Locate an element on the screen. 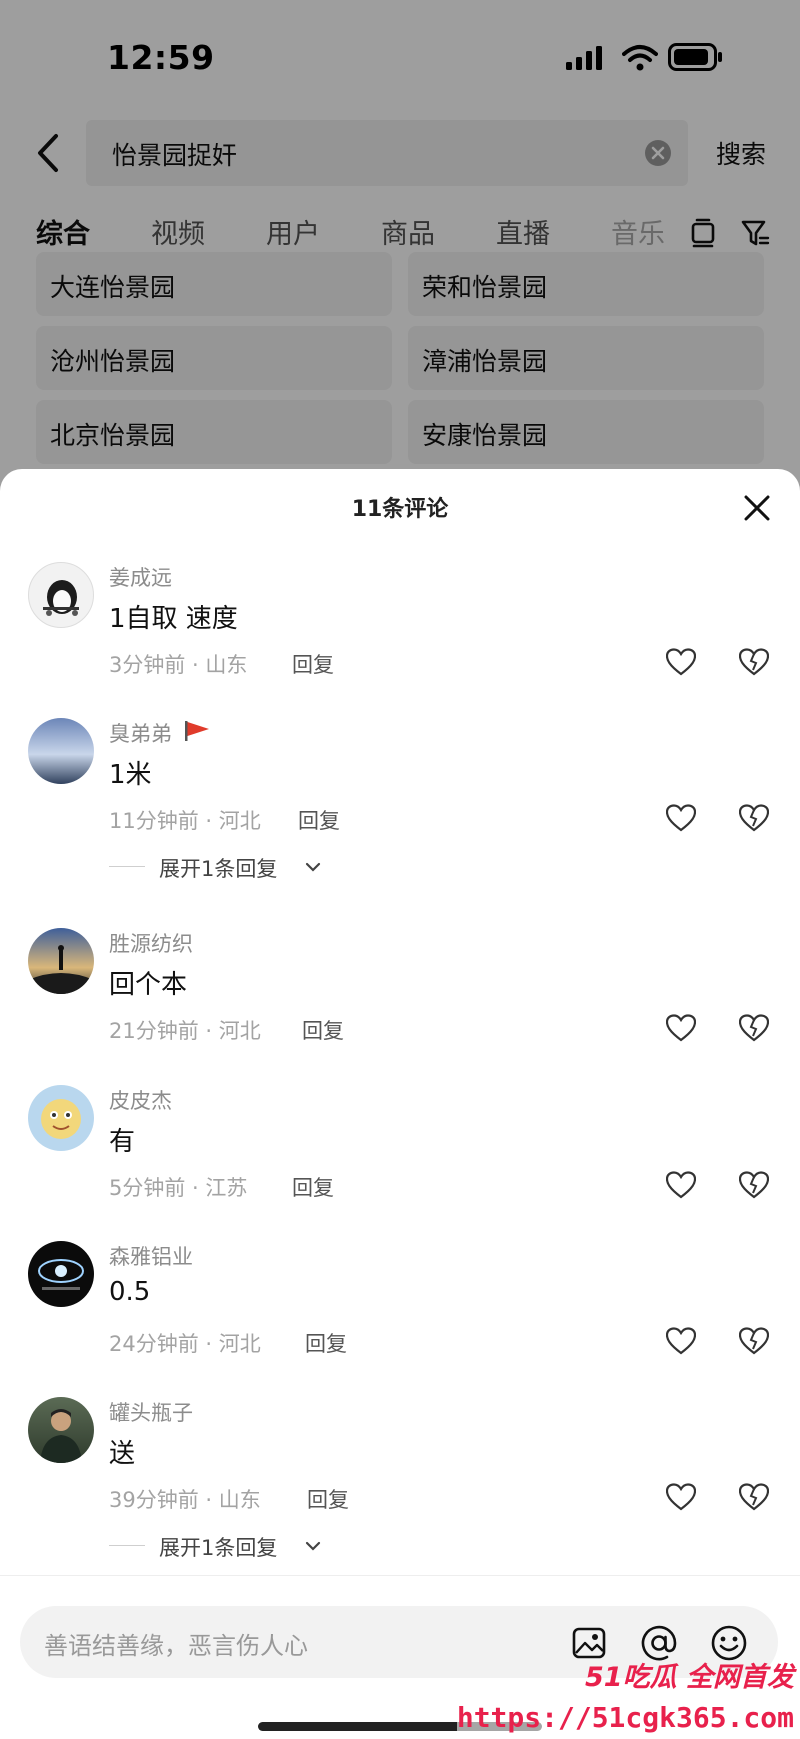  comment-item: 姜成远 1自取 速度 3分钟前 · 山东 回复 is located at coordinates (400, 637).